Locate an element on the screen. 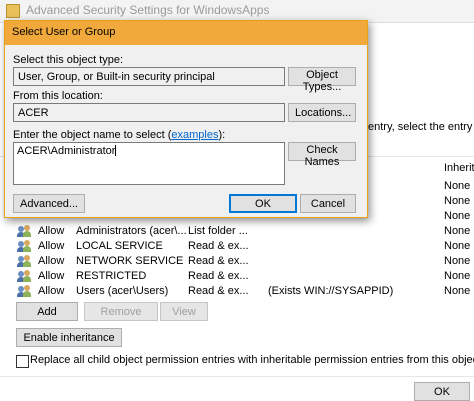  remove-button: Remove is located at coordinates (121, 311).